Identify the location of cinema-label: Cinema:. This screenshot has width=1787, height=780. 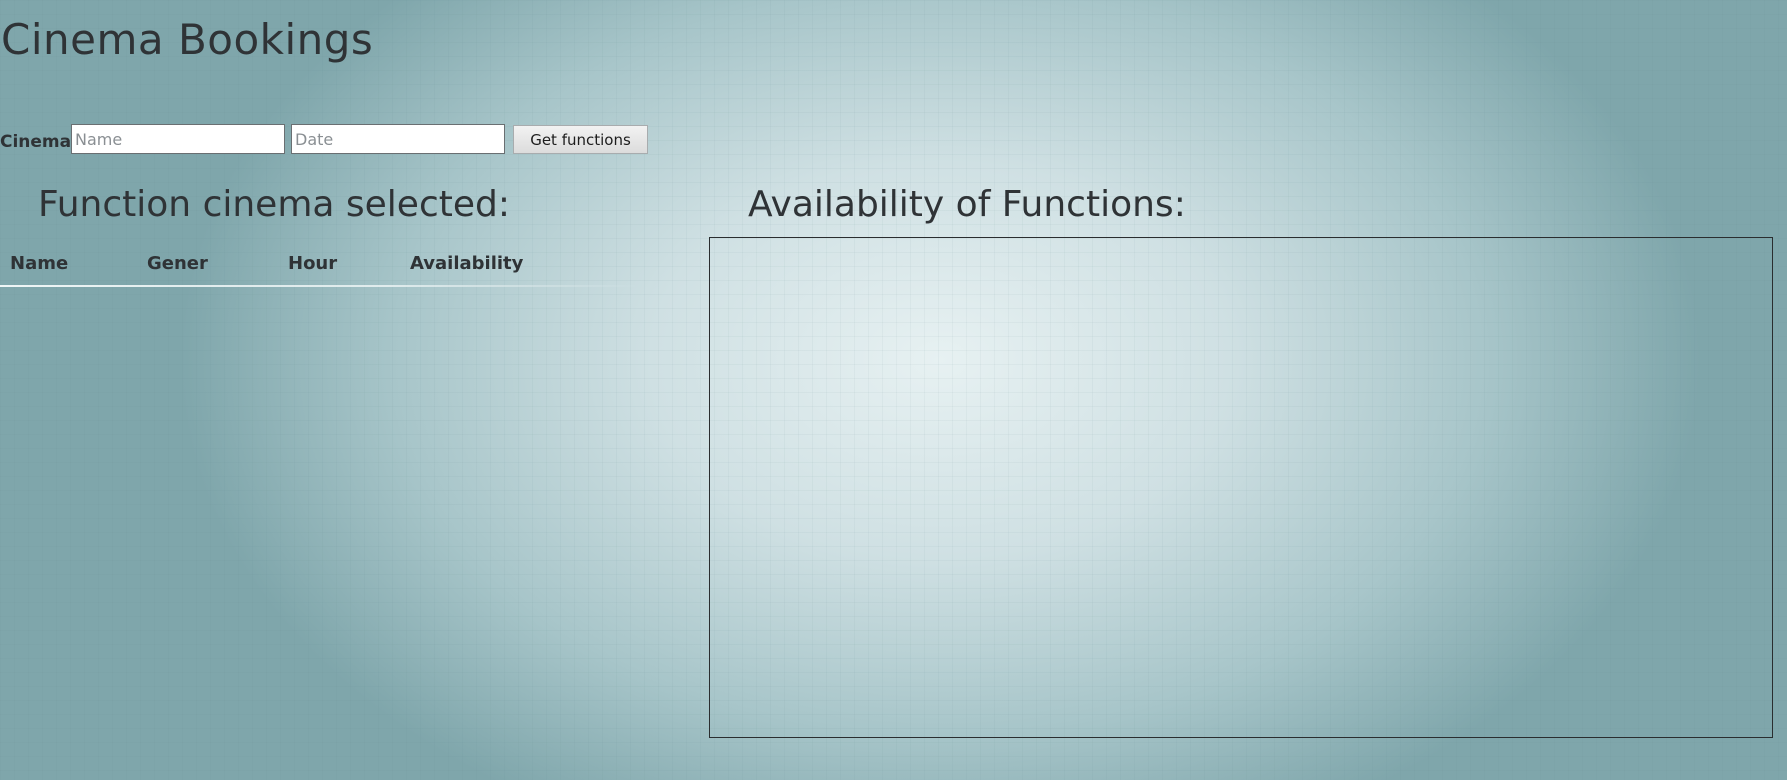
(39, 142).